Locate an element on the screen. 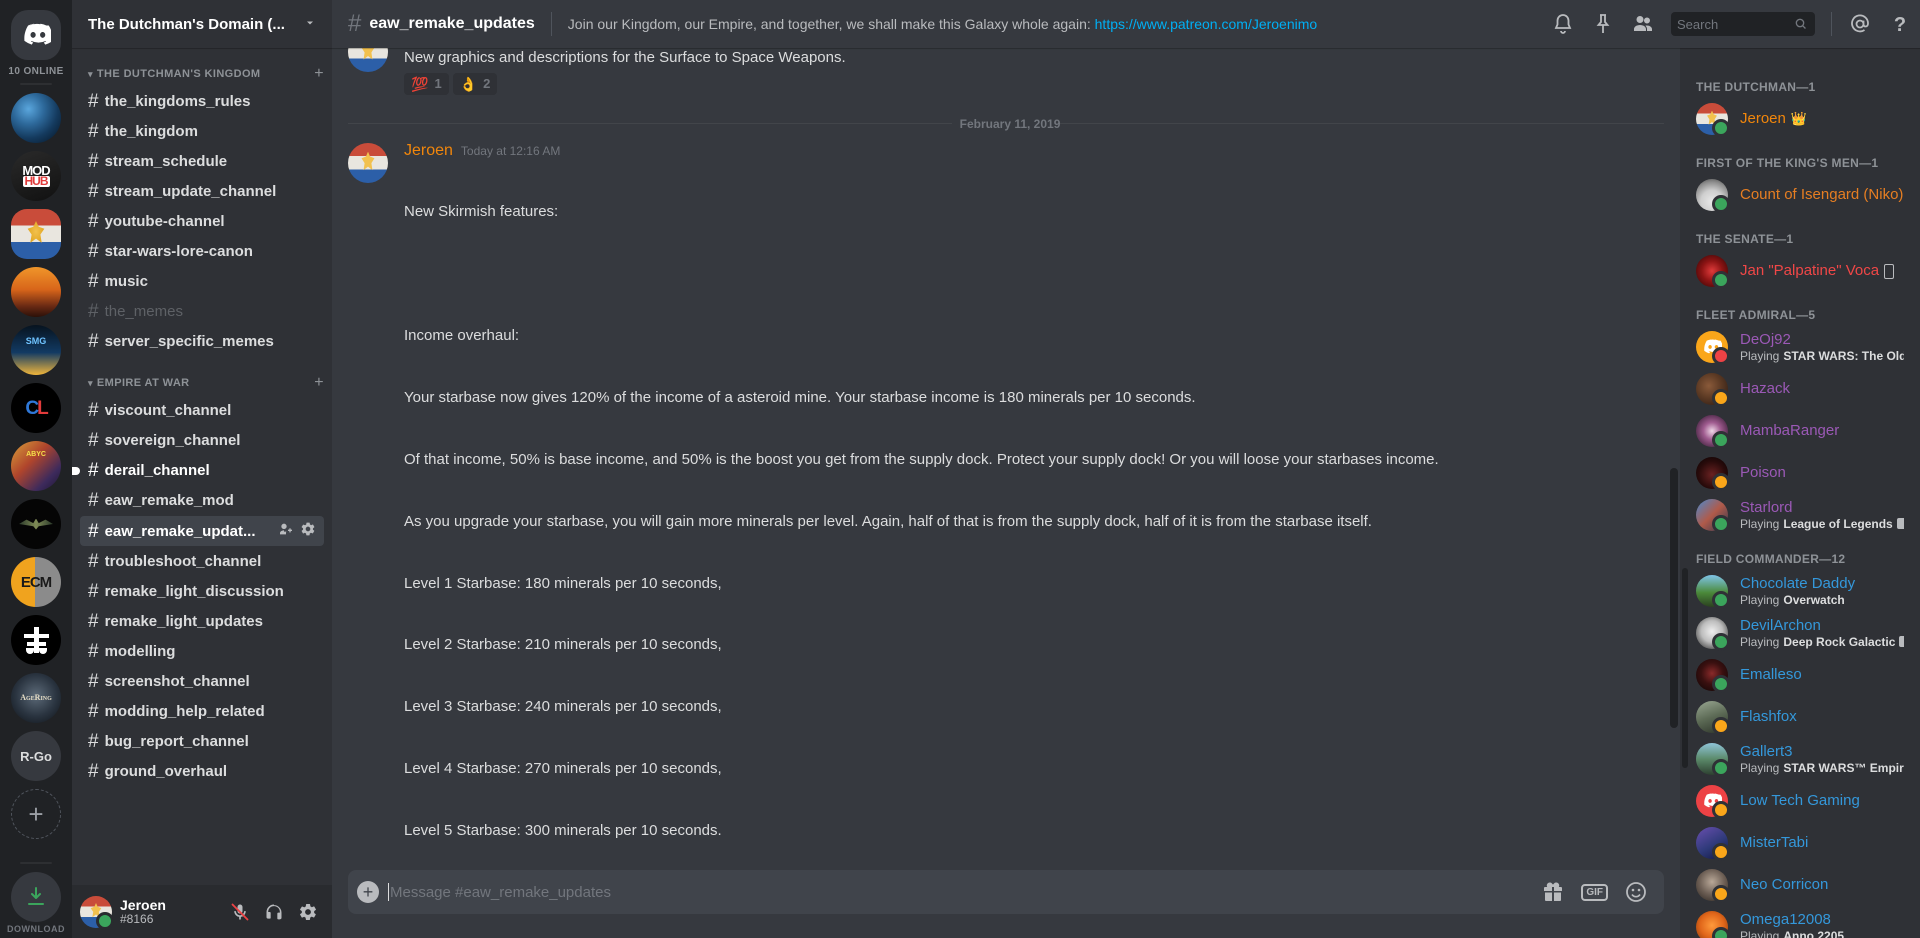 Image resolution: width=1920 pixels, height=938 pixels. sidebar-channel-star-wars-lore-canon: # star-wars-lore-canon is located at coordinates (202, 251).